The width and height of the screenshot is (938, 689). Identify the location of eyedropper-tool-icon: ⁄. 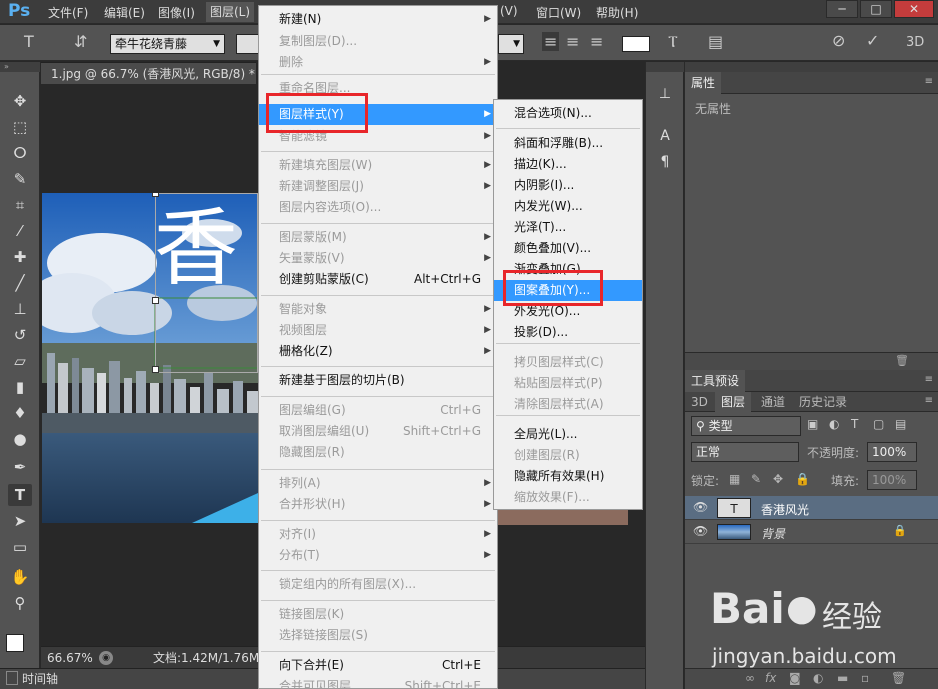
(20, 231).